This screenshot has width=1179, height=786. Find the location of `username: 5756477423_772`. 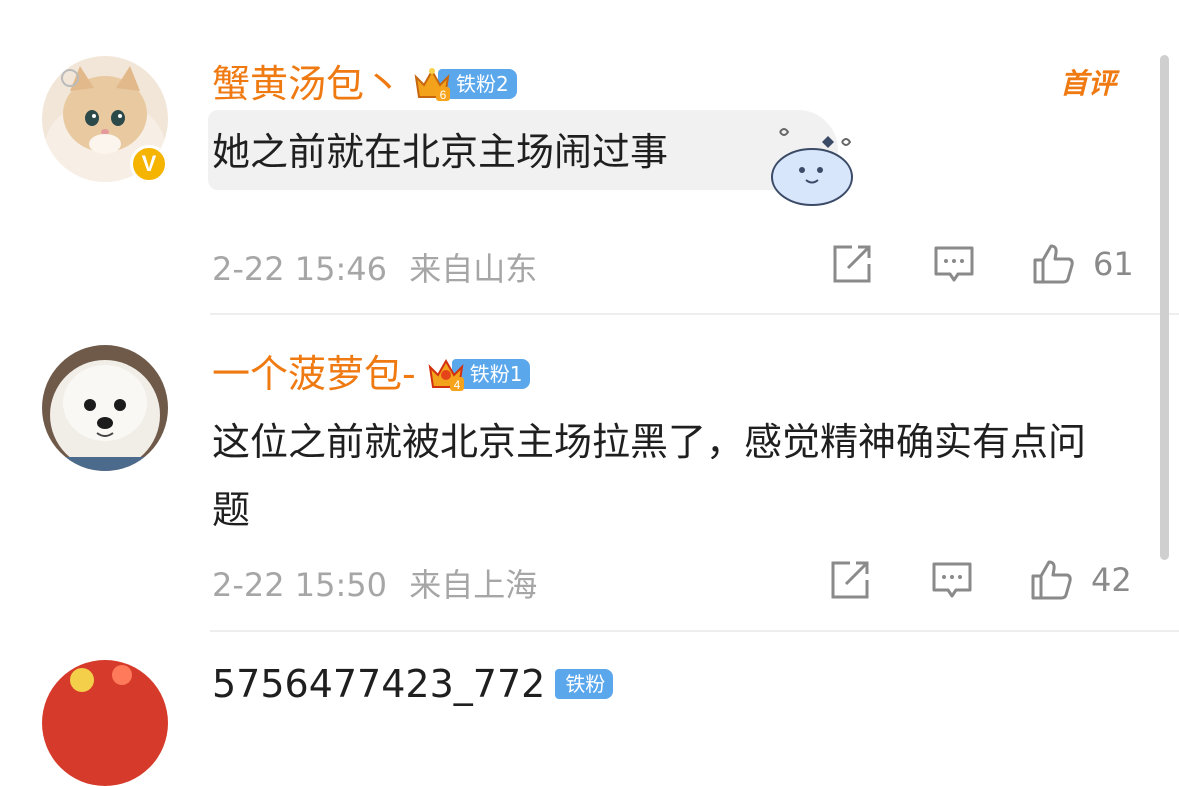

username: 5756477423_772 is located at coordinates (378, 684).